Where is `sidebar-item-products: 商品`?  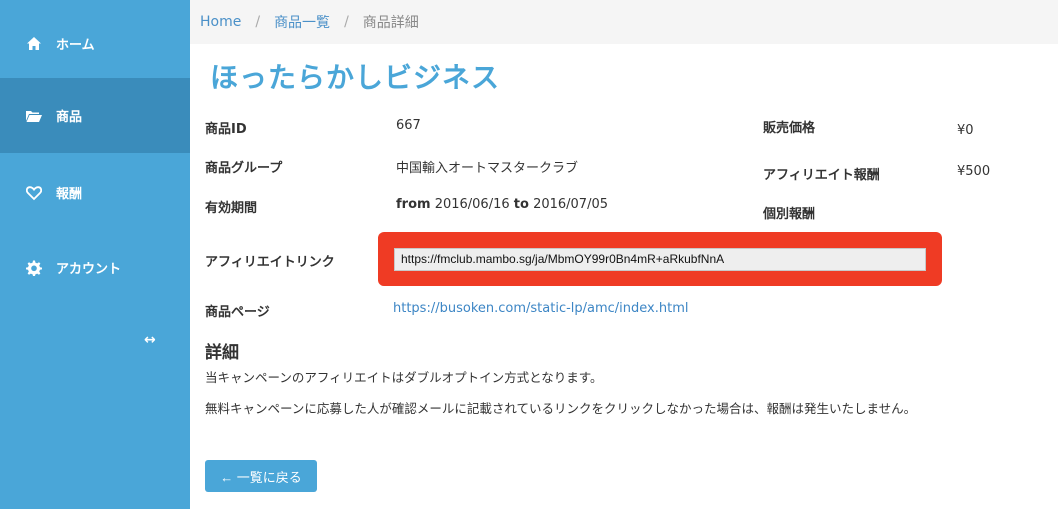 sidebar-item-products: 商品 is located at coordinates (95, 115).